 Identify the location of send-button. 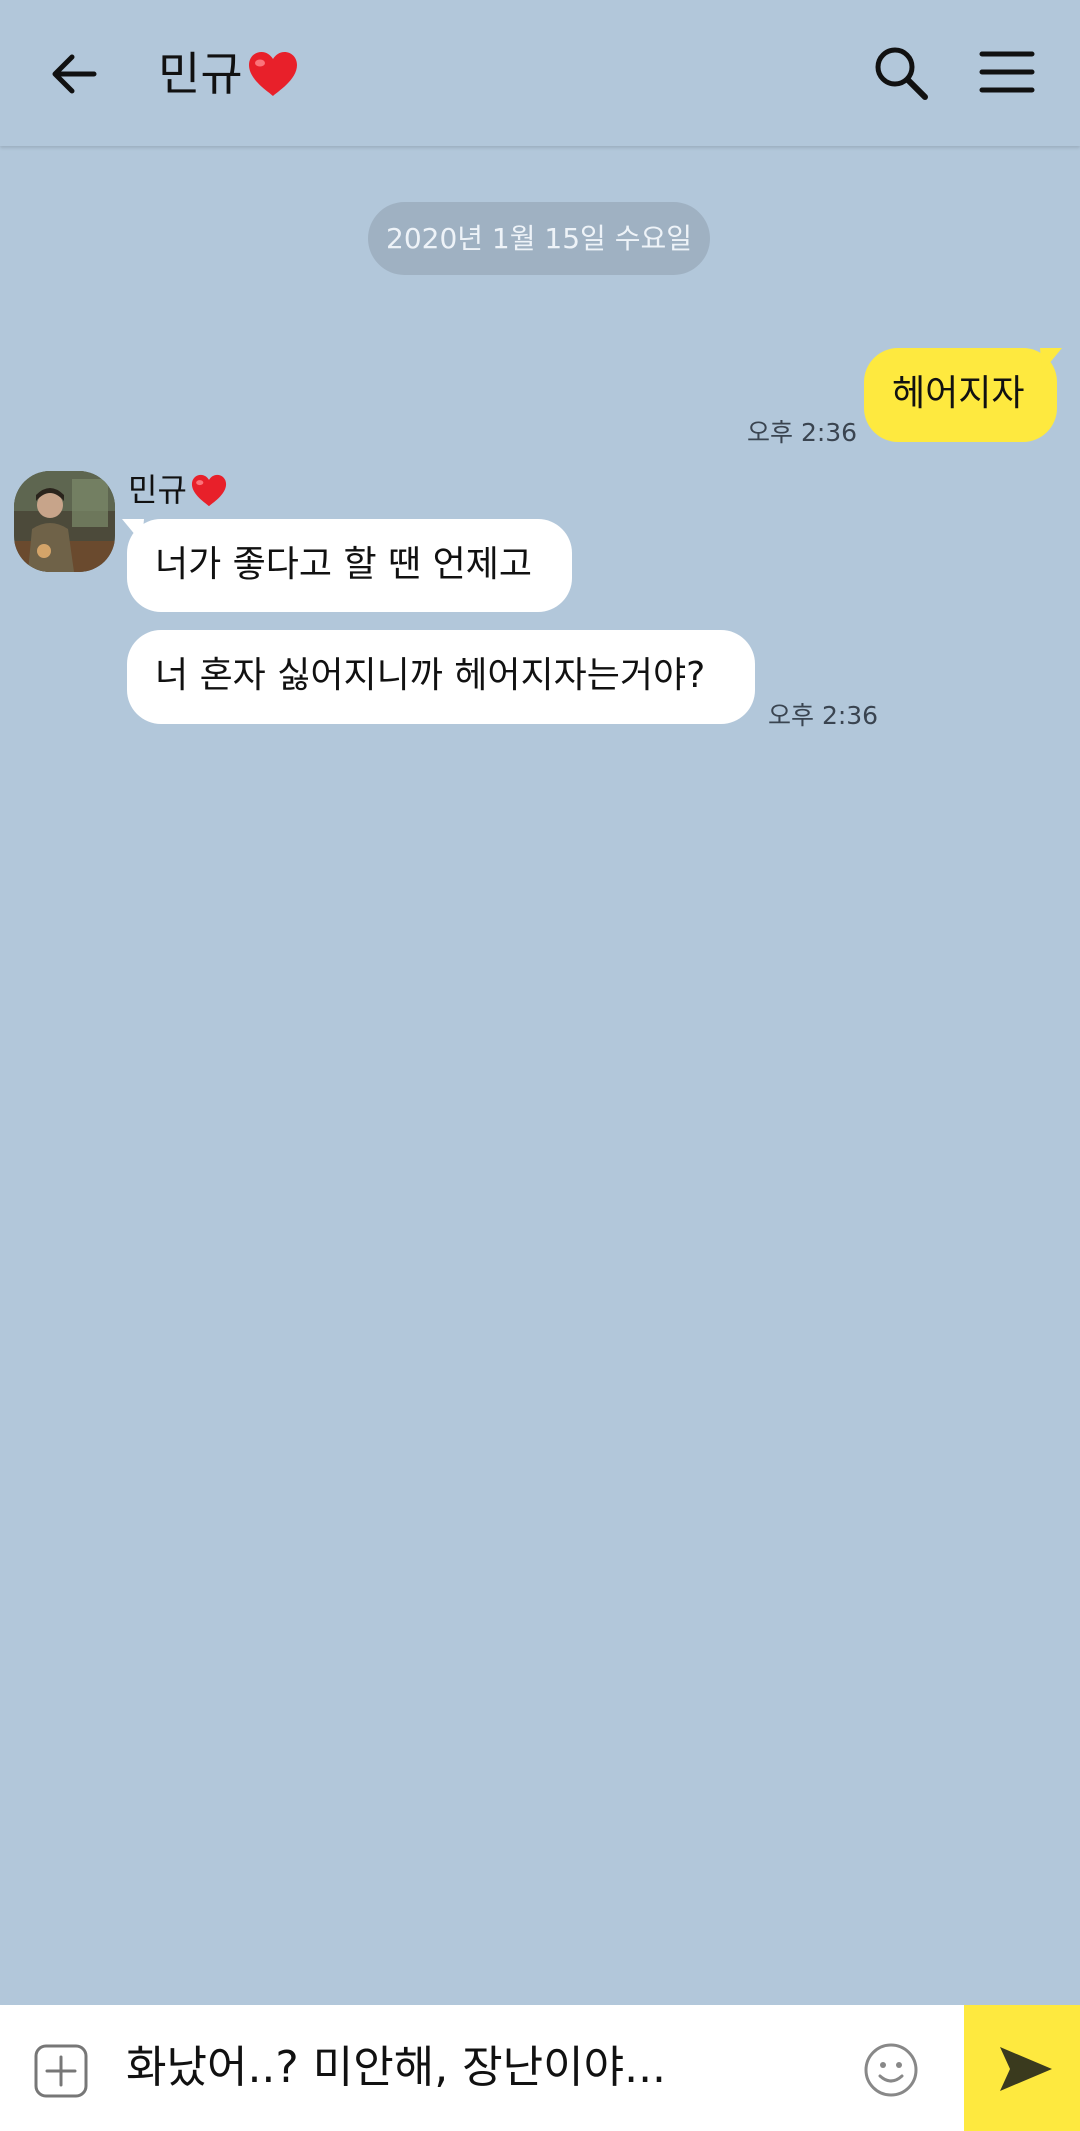
(1022, 2068).